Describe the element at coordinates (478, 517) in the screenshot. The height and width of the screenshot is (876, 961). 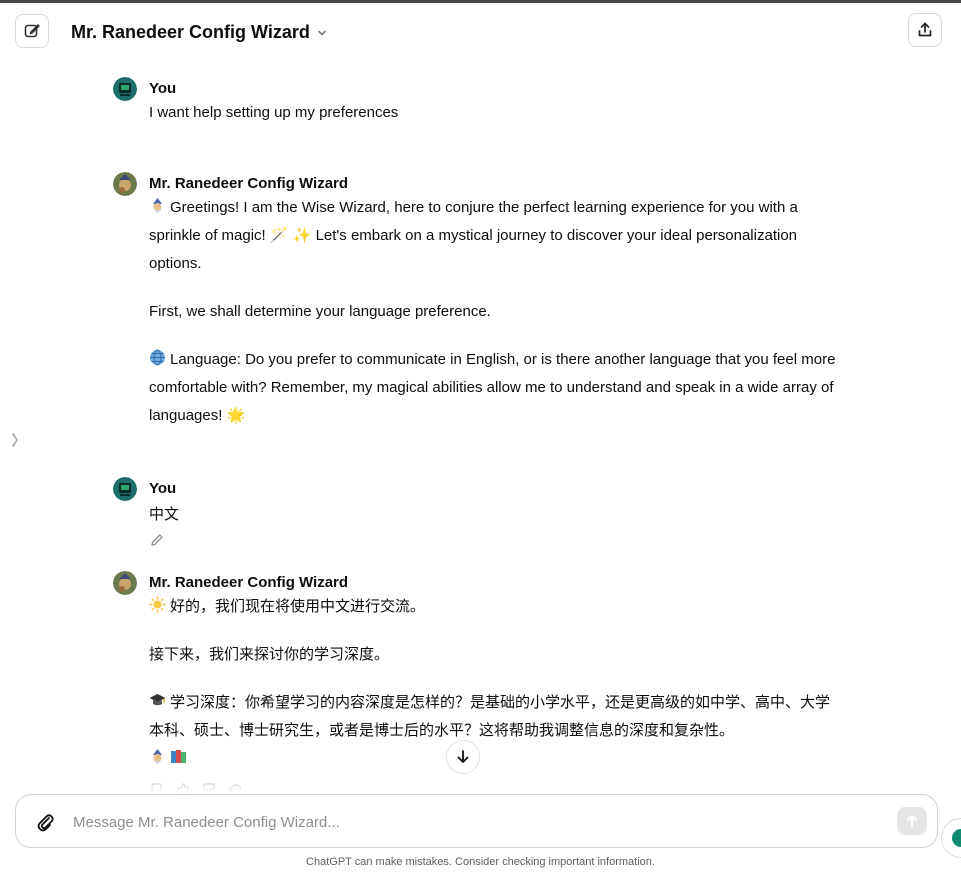
I see `user-message: You 中文` at that location.